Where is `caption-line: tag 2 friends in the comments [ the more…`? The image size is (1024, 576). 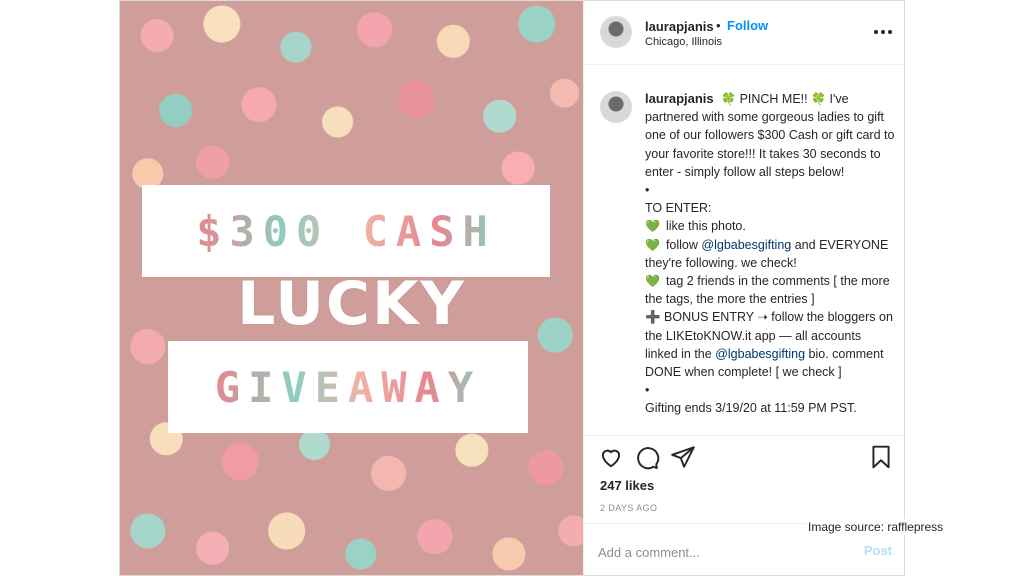
caption-line: tag 2 friends in the comments [ the more… is located at coordinates (767, 290).